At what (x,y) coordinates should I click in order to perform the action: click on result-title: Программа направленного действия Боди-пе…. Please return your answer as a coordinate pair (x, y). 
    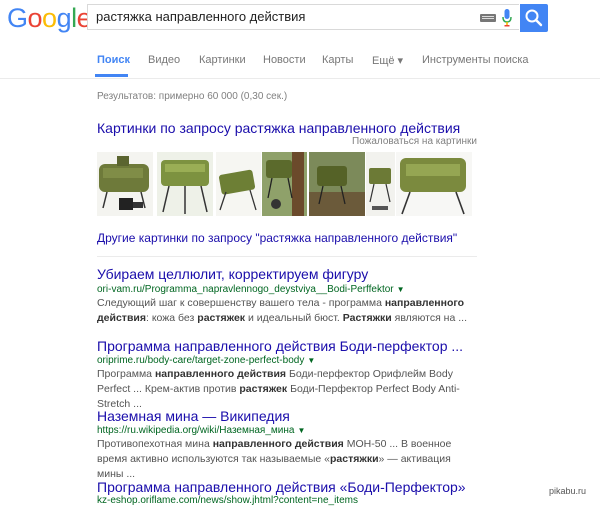
    Looking at the image, I should click on (280, 346).